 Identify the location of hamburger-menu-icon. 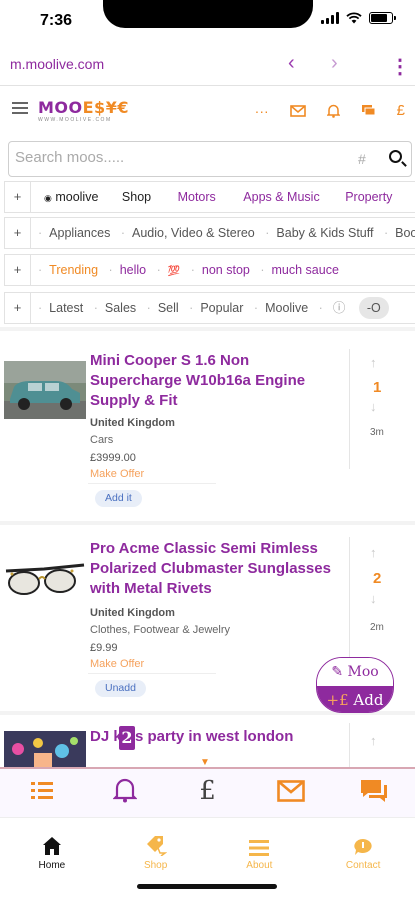
(20, 109).